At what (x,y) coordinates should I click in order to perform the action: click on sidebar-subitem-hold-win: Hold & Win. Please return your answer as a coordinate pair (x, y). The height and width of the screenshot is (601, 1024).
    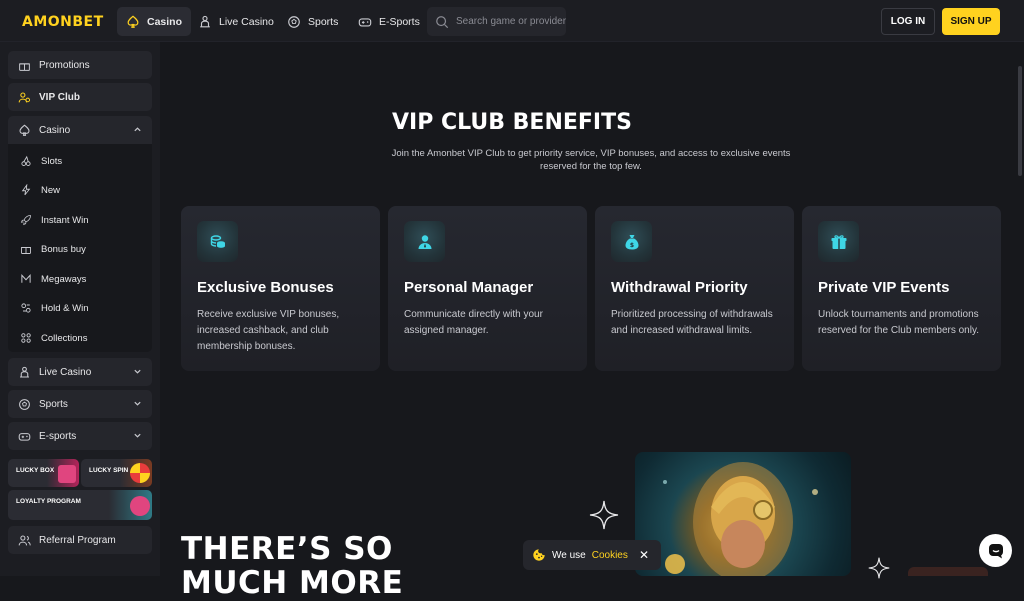
    Looking at the image, I should click on (54, 308).